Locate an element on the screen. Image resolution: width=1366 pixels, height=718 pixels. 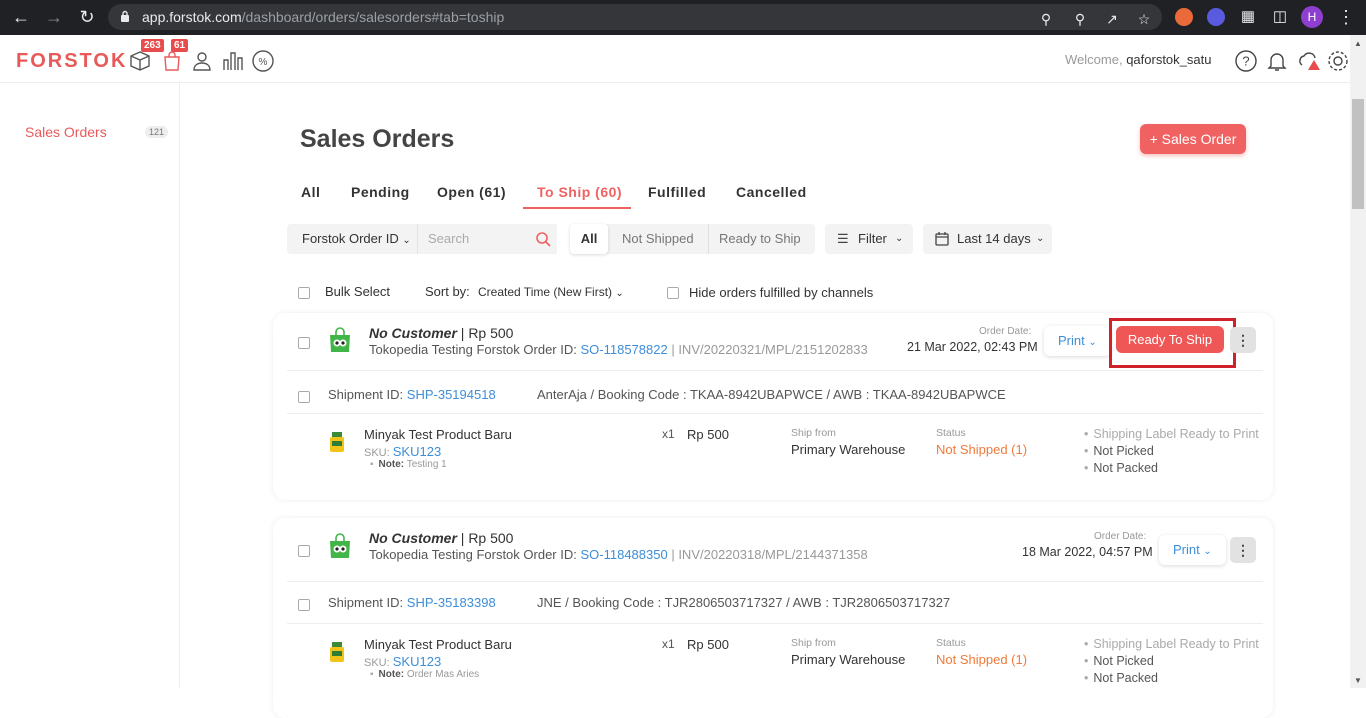
tab-pending: Pending is located at coordinates (380, 192).